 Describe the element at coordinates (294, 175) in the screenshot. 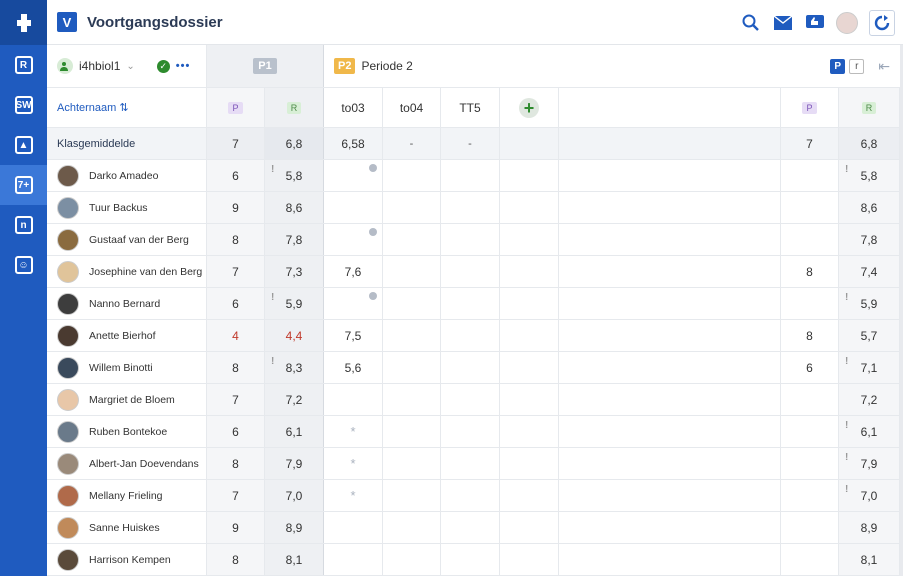

I see `grade-cell-p1-r: ! 5,8` at that location.